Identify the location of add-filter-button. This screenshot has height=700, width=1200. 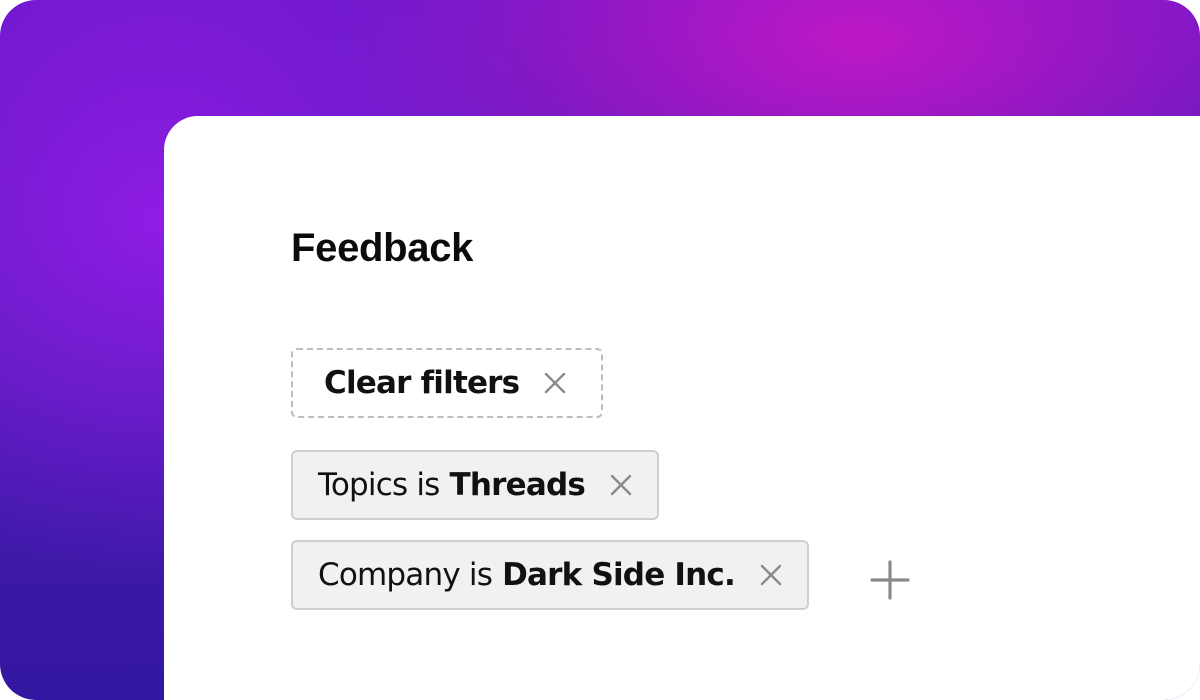
(890, 580).